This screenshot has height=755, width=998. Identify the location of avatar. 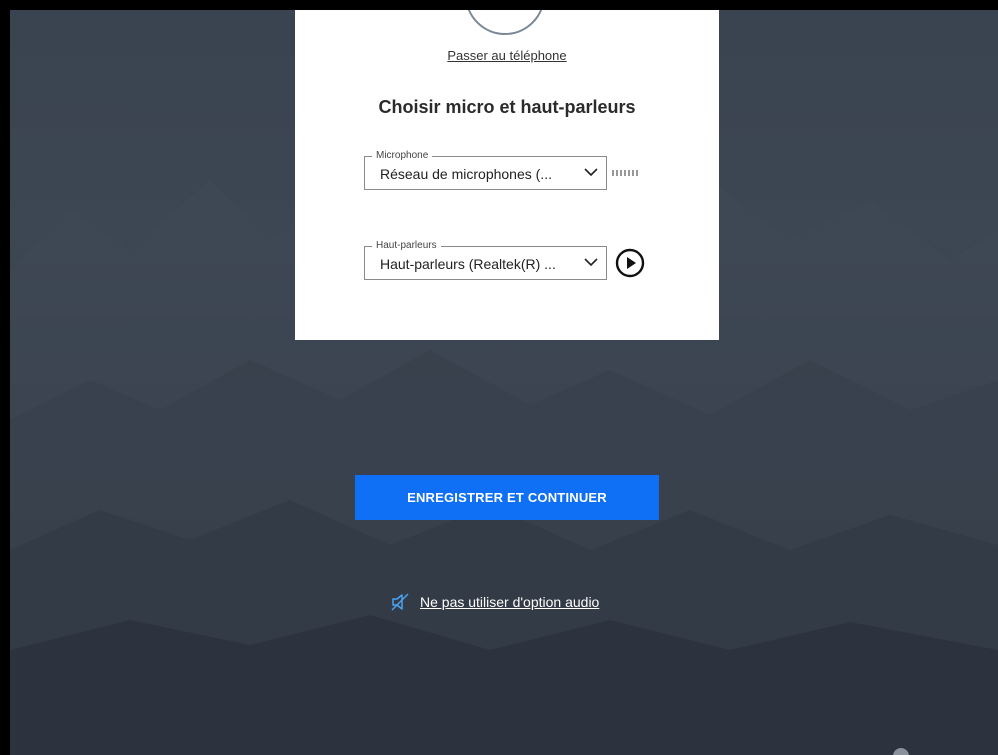
(505, 22).